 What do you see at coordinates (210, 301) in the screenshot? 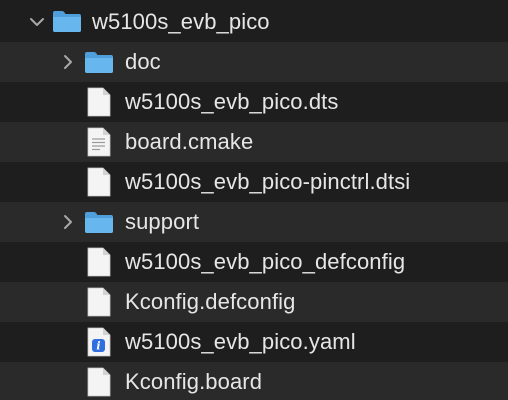
I see `file-name-label: Kconfig.defconfig` at bounding box center [210, 301].